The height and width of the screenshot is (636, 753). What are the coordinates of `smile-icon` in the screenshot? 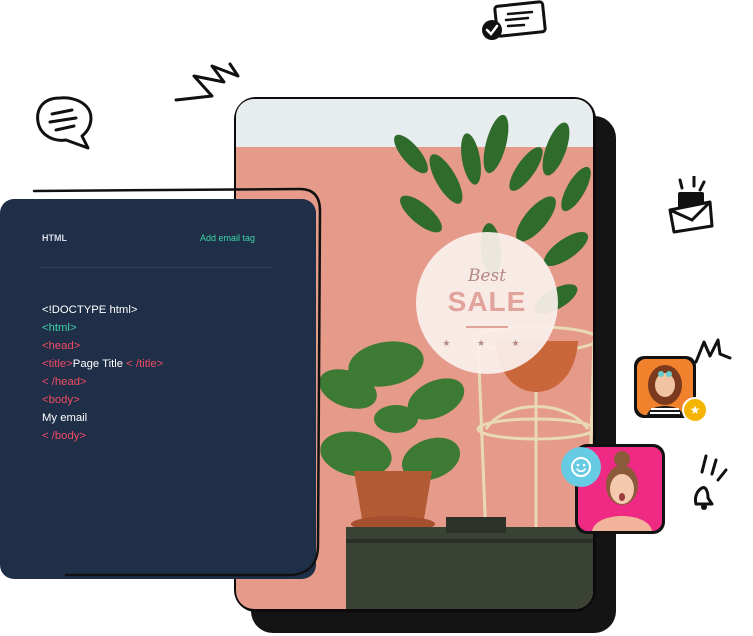 It's located at (581, 467).